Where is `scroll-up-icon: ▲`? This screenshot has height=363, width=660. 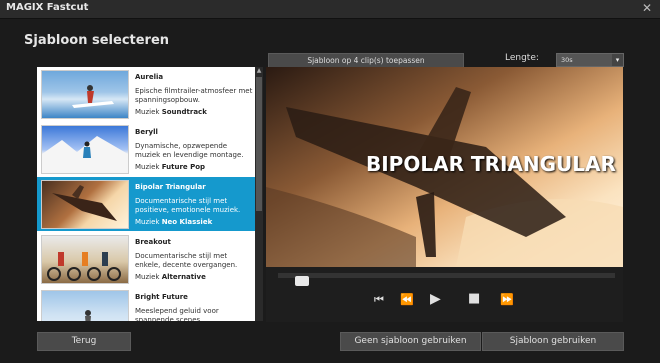
scroll-up-icon: ▲ is located at coordinates (259, 71).